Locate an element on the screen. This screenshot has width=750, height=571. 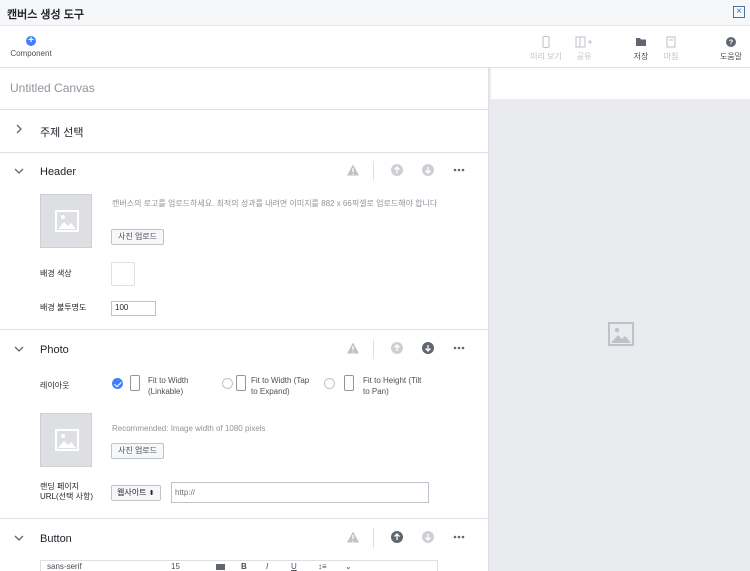
layout-radio-fit-width-linkable is located at coordinates (117, 383).